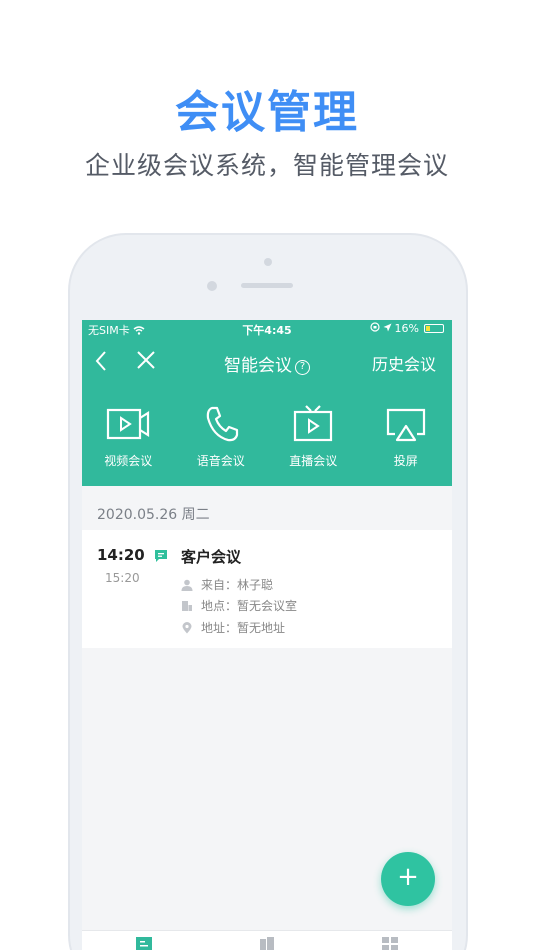 The height and width of the screenshot is (950, 534). What do you see at coordinates (387, 328) in the screenshot?
I see `location-arrow-icon` at bounding box center [387, 328].